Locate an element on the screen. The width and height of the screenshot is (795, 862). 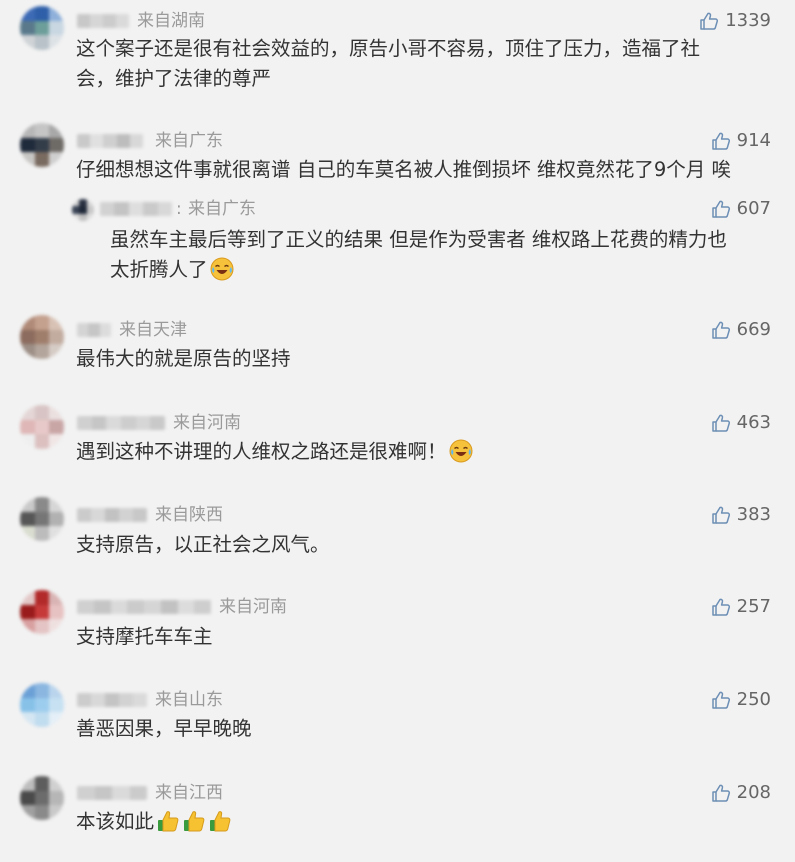
comment-text-fragment: 本该如此 is located at coordinates (115, 821).